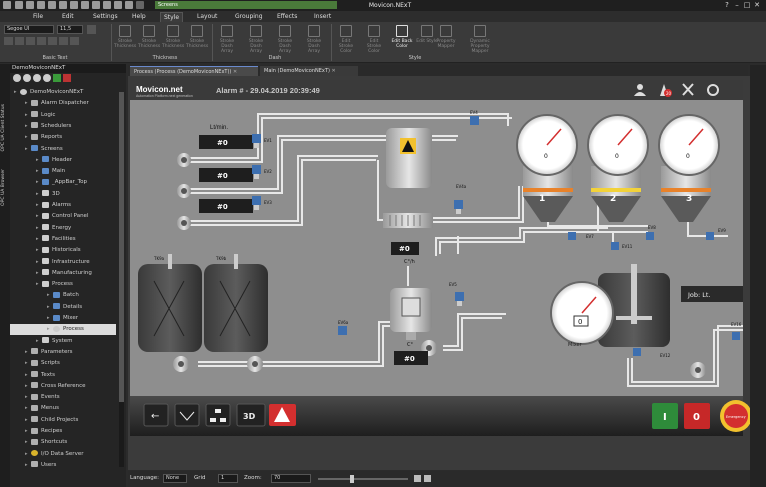 The height and width of the screenshot is (487, 766). Describe the element at coordinates (346, 39) in the screenshot. I see `edit-stroke-color-button-1: Edit Stroke Color` at that location.